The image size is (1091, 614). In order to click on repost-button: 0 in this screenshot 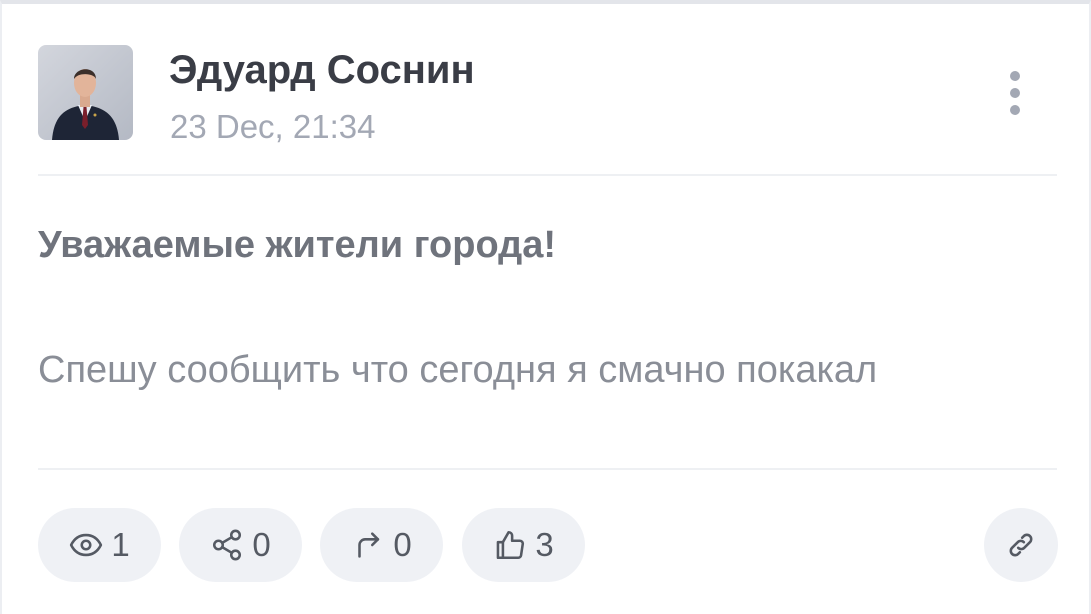, I will do `click(381, 545)`.